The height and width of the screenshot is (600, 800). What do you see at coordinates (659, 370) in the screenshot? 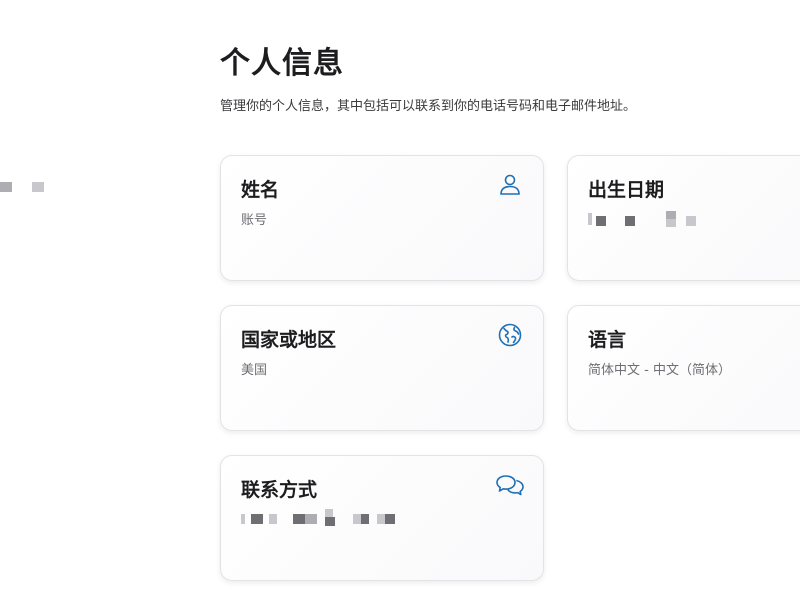
I see `language-card-value: 简体中文 - 中文（简体）` at bounding box center [659, 370].